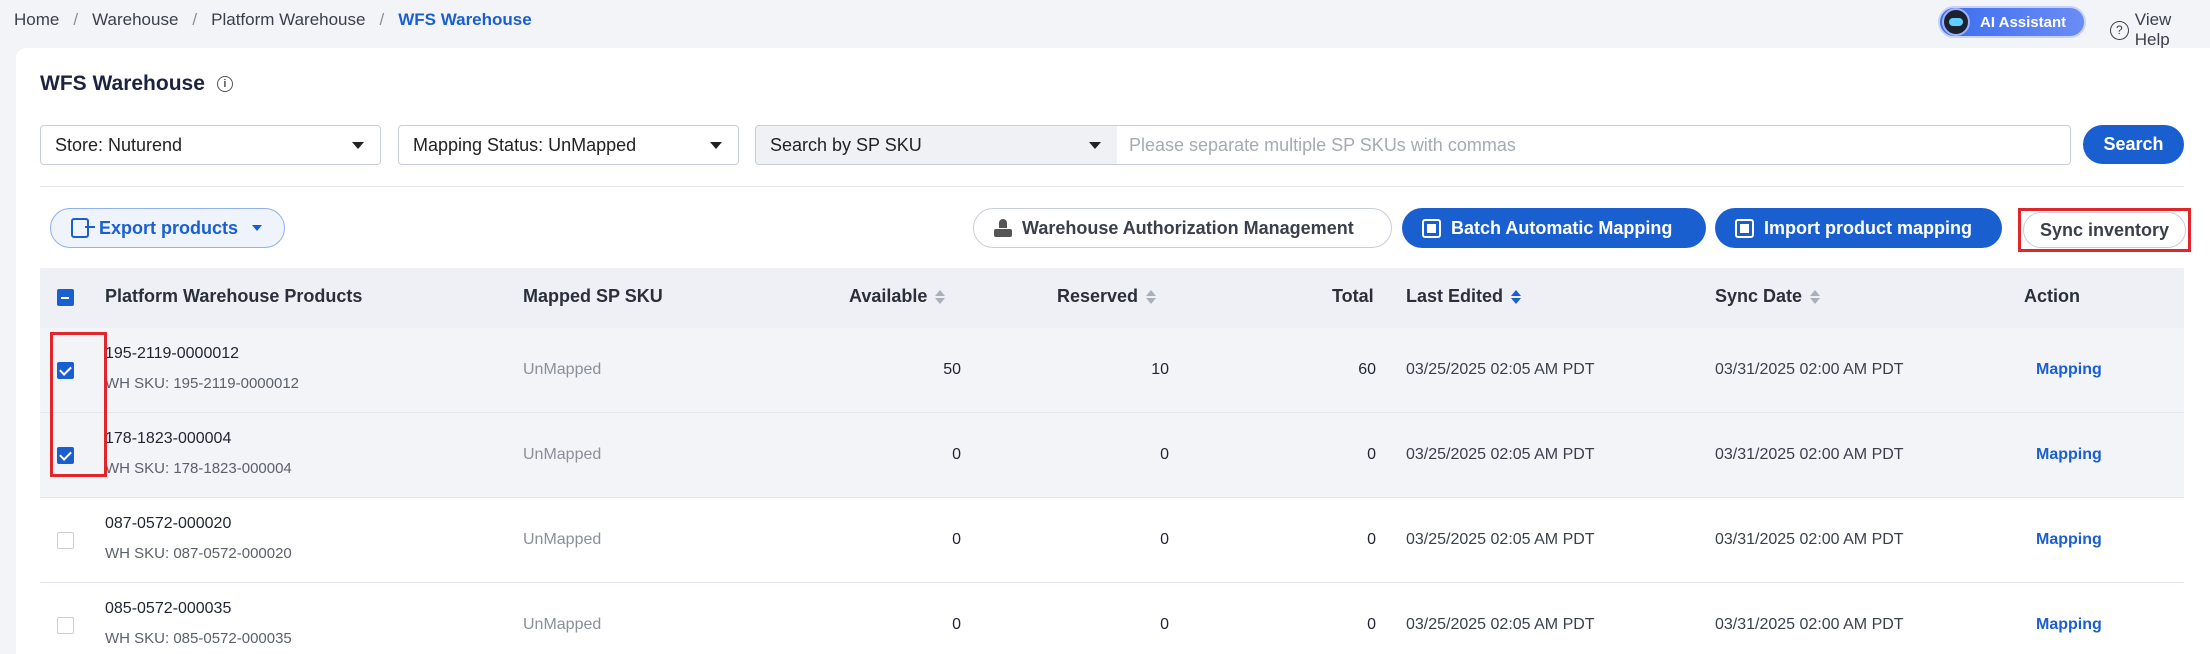 This screenshot has width=2210, height=654. What do you see at coordinates (224, 84) in the screenshot?
I see `info-icon: i` at bounding box center [224, 84].